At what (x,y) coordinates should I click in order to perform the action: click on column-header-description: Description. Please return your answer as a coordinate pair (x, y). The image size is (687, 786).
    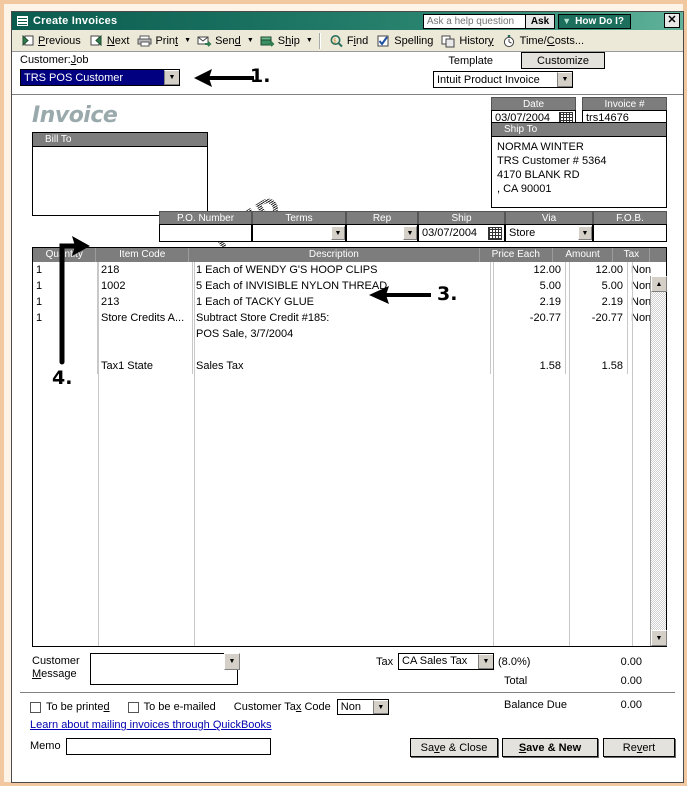
    Looking at the image, I should click on (334, 255).